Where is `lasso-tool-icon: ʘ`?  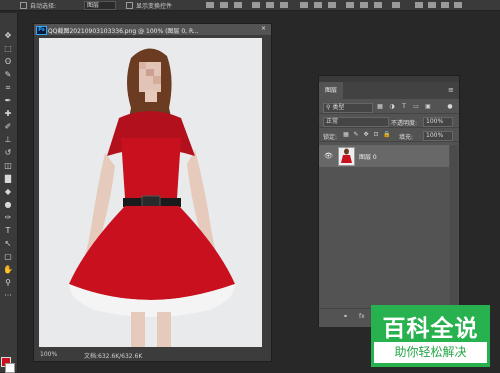
lasso-tool-icon: ʘ is located at coordinates (8, 62).